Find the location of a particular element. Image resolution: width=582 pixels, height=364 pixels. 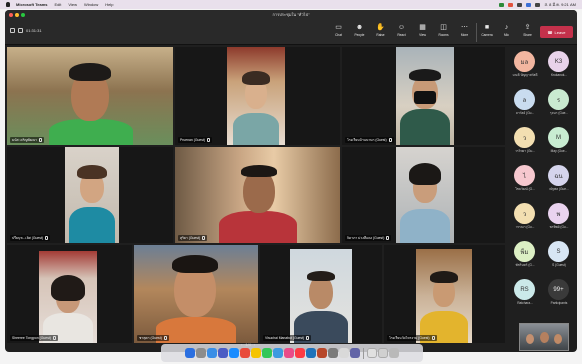

menu-edit: Edit is located at coordinates (58, 4).